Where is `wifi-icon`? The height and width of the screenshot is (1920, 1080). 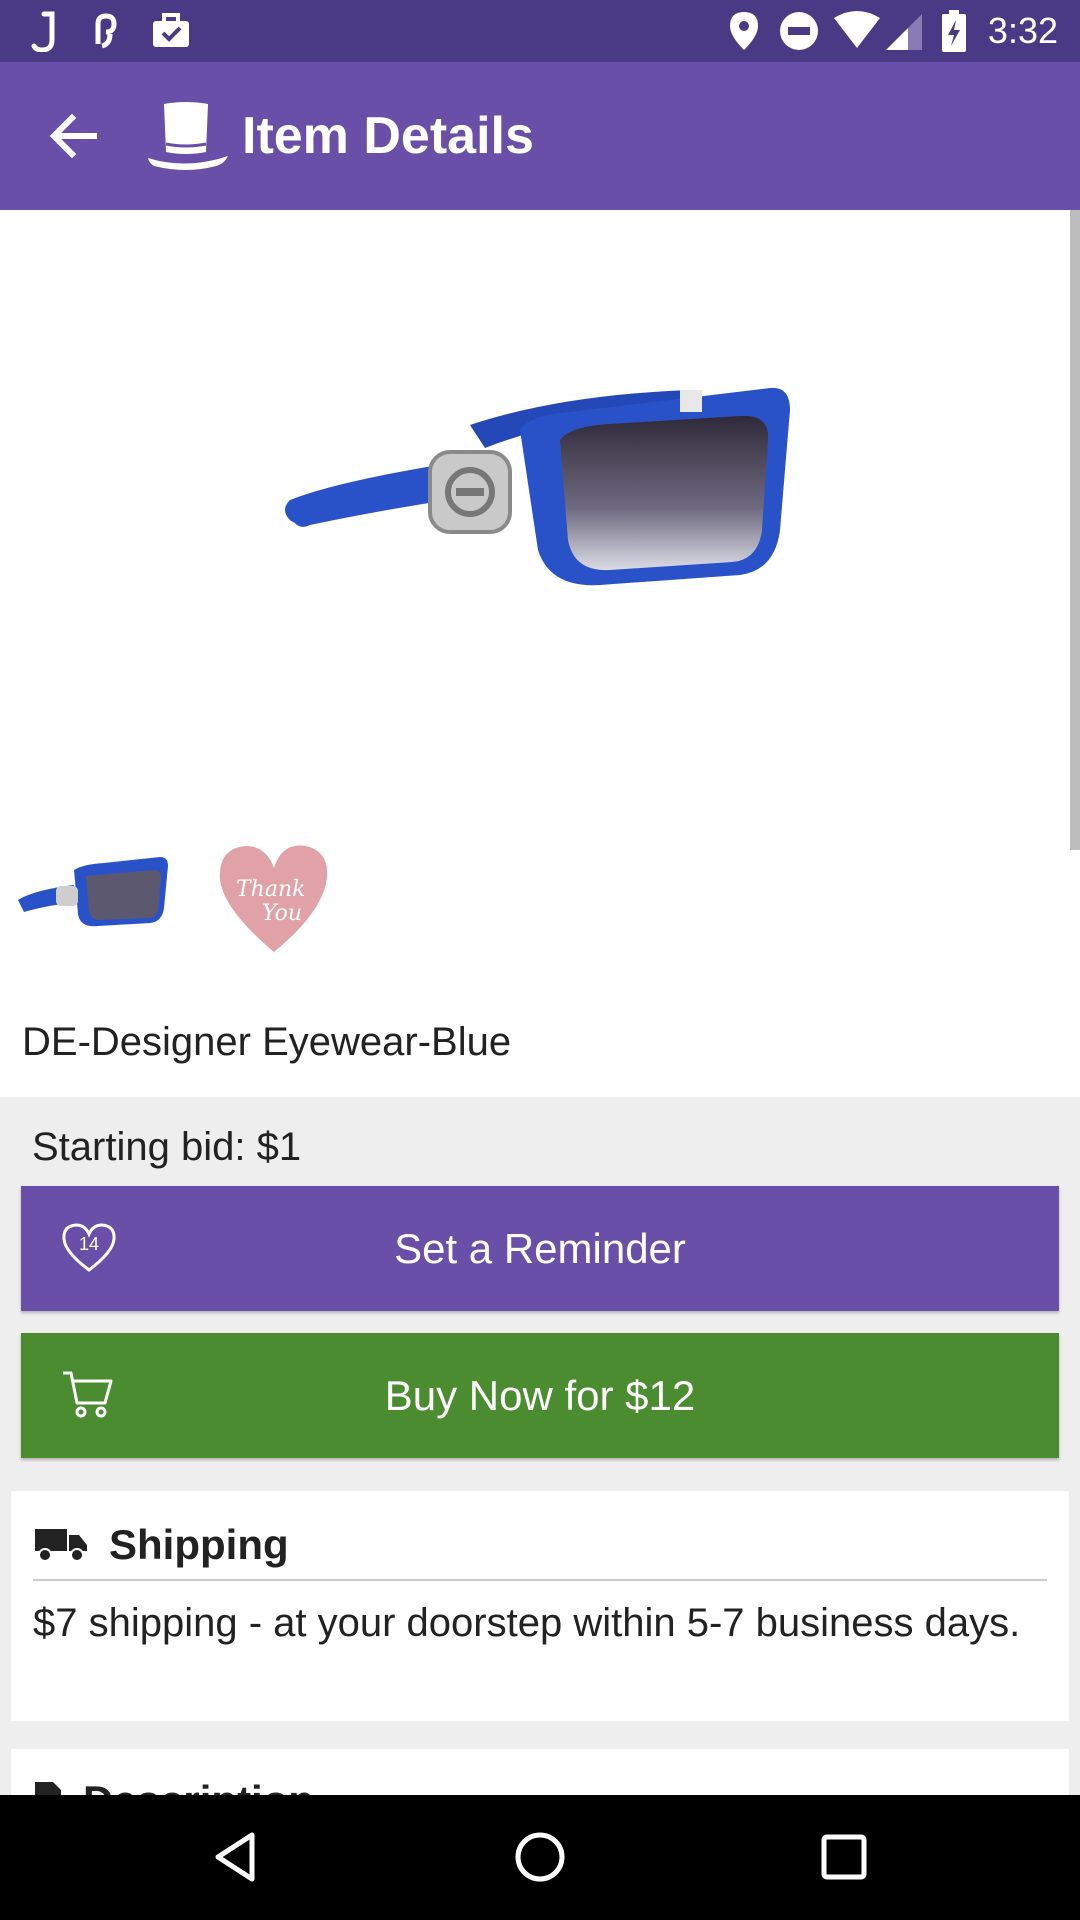 wifi-icon is located at coordinates (857, 31).